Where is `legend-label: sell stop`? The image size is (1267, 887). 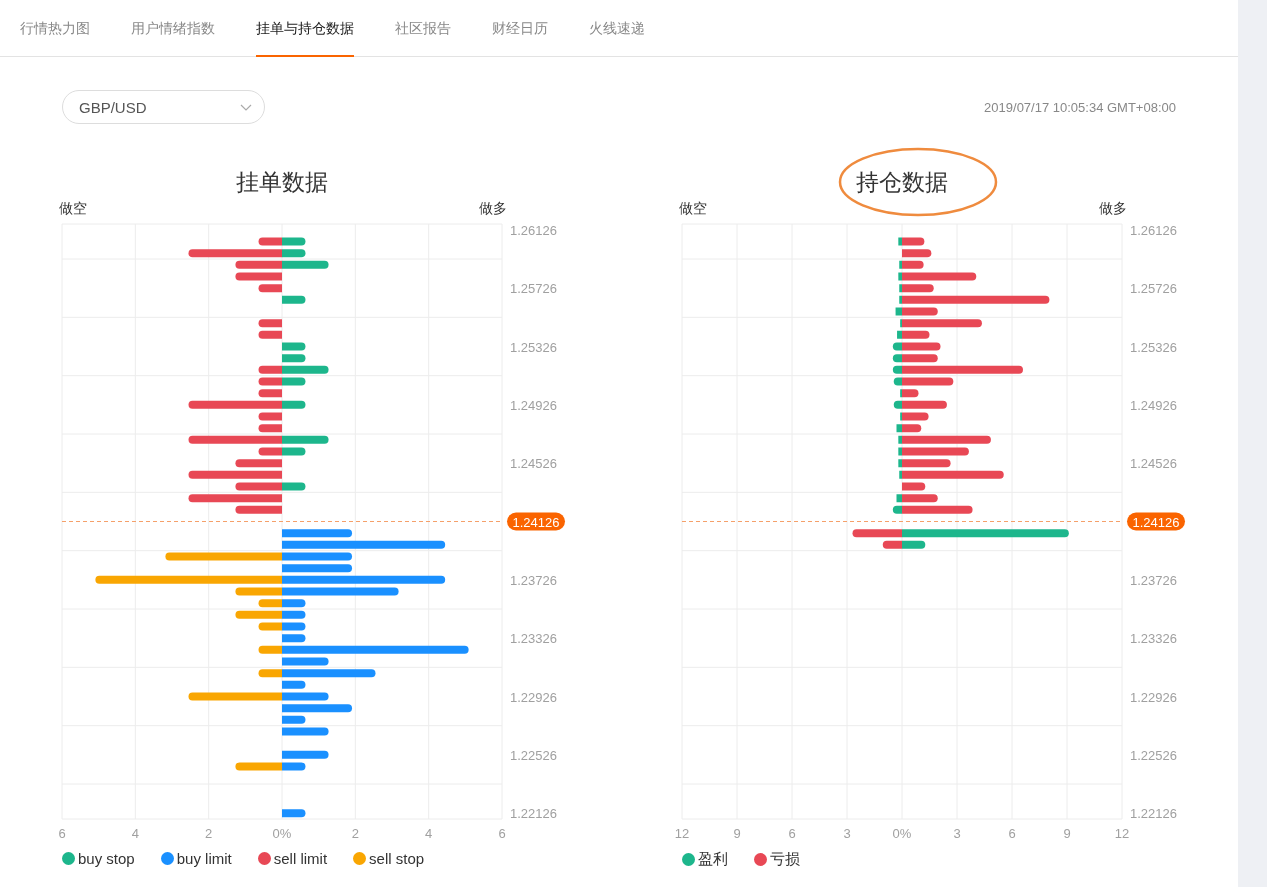 legend-label: sell stop is located at coordinates (397, 858).